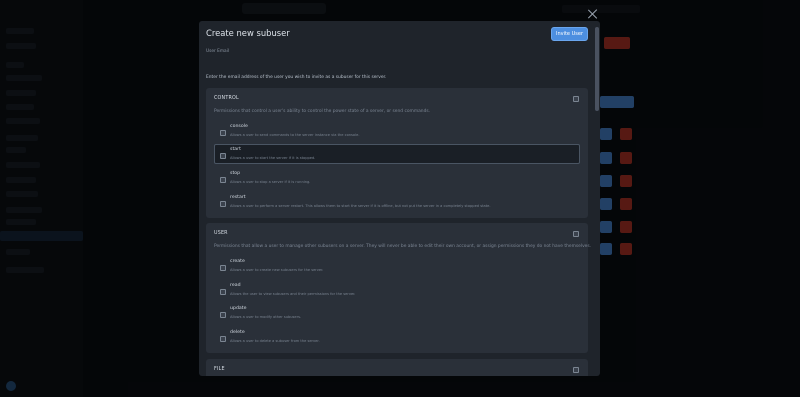 The height and width of the screenshot is (397, 800). What do you see at coordinates (235, 149) in the screenshot?
I see `permission-name: start` at bounding box center [235, 149].